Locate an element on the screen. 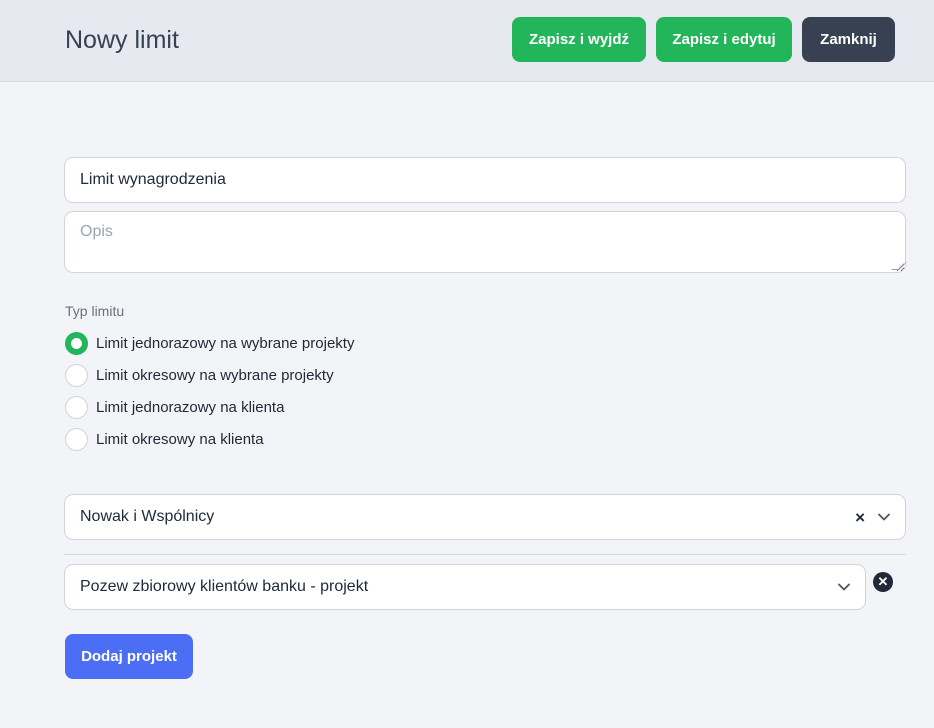 This screenshot has width=934, height=728. limit-type-label: Typ limitu is located at coordinates (95, 311).